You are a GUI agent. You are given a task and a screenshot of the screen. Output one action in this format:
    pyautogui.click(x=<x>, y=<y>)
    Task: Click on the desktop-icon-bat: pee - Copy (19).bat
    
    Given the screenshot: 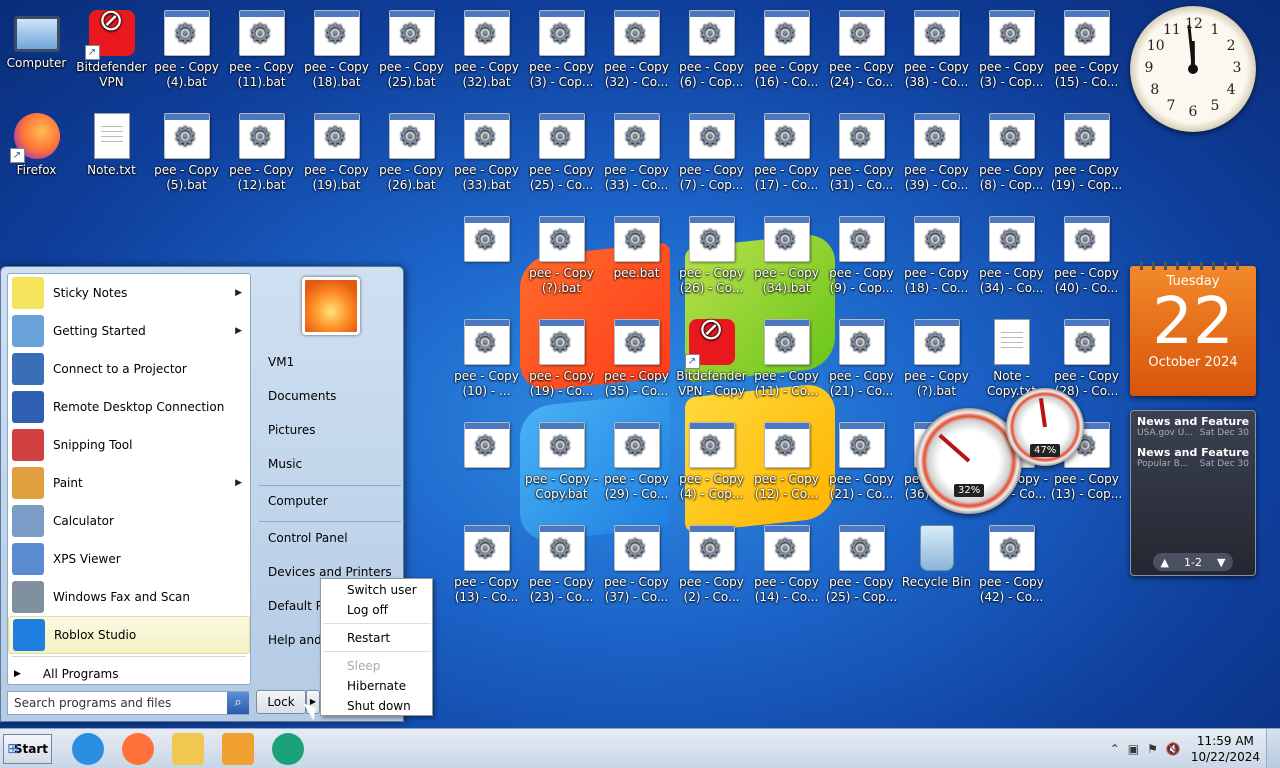 What is the action you would take?
    pyautogui.click(x=336, y=153)
    